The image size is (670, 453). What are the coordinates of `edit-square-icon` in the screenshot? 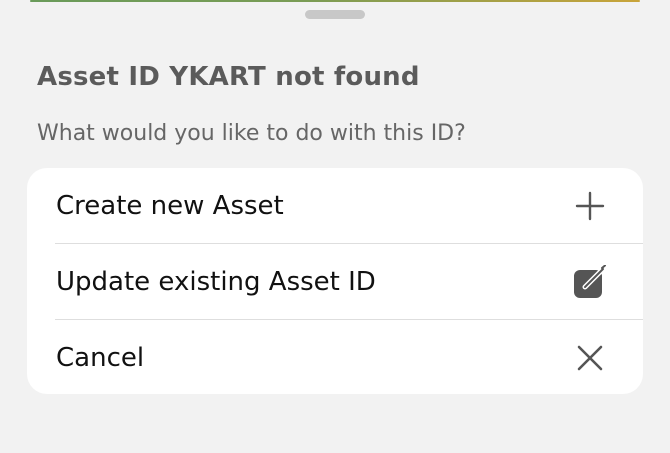 It's located at (590, 281).